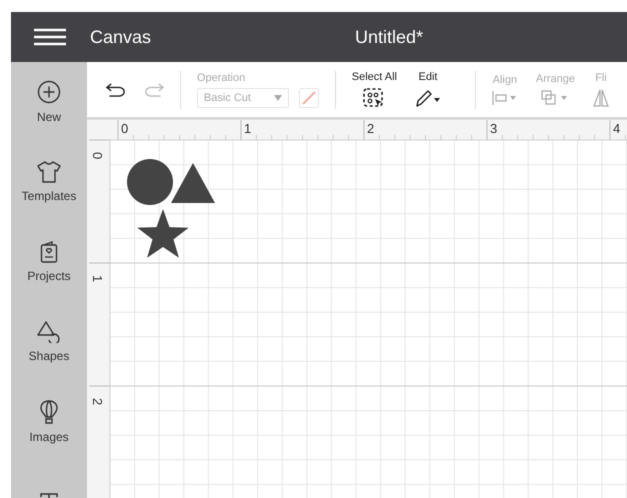 The image size is (627, 498). I want to click on sidebar-item-label: Templates, so click(49, 196).